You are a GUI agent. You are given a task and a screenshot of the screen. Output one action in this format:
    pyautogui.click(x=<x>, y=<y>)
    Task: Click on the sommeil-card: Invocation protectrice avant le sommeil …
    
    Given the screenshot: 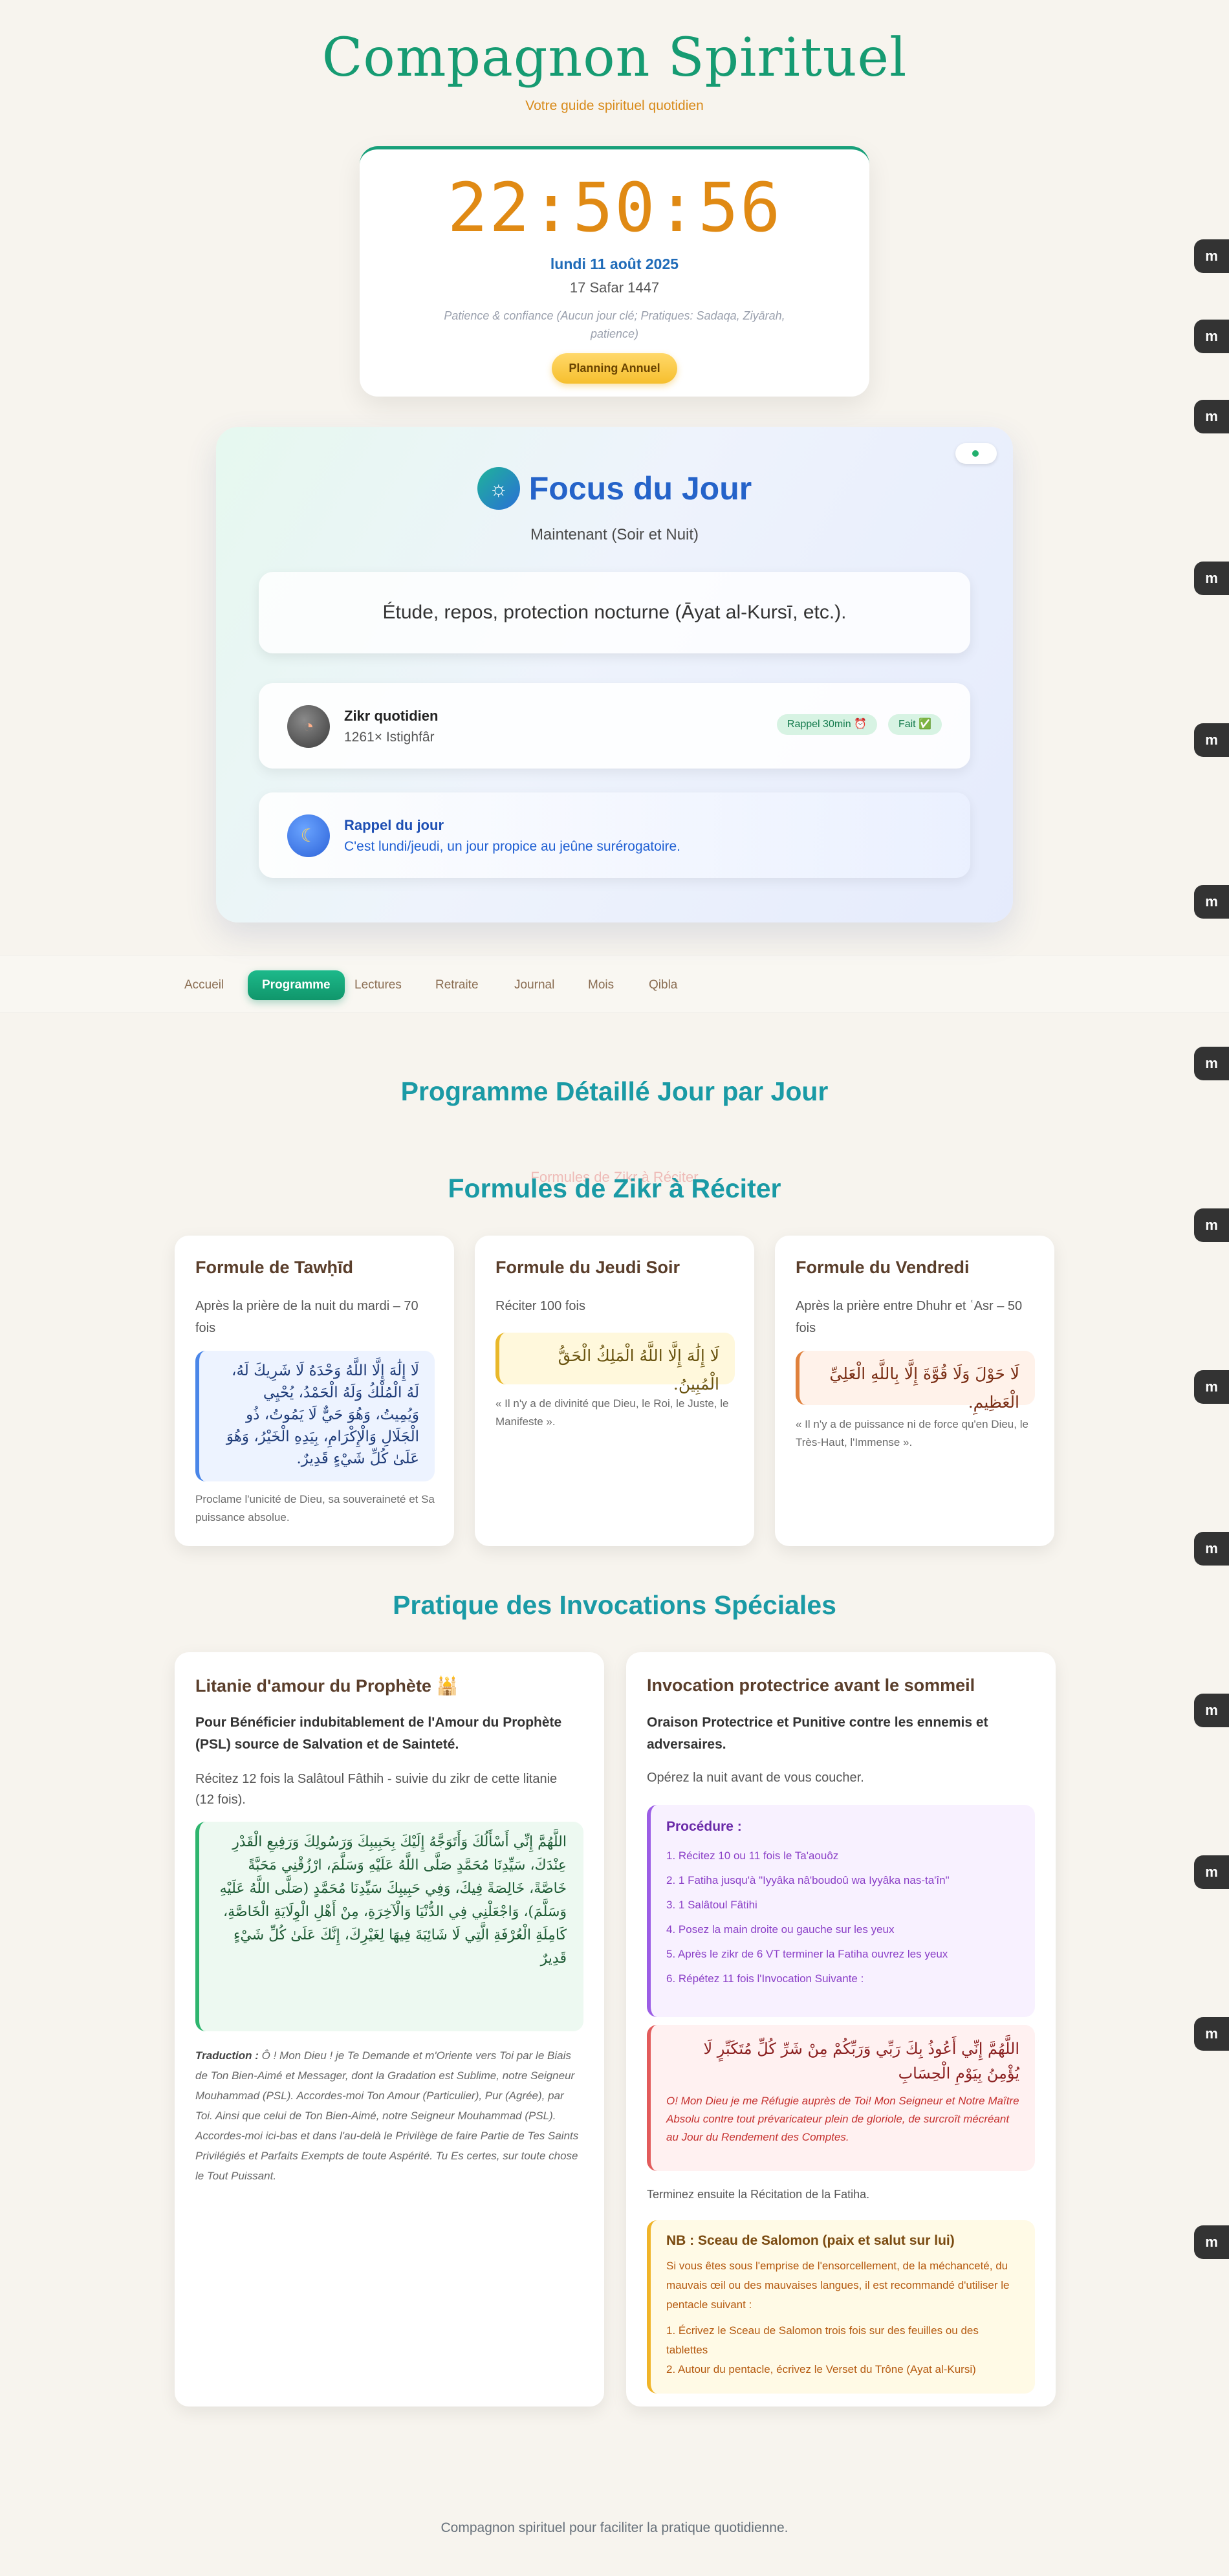 What is the action you would take?
    pyautogui.click(x=841, y=2029)
    